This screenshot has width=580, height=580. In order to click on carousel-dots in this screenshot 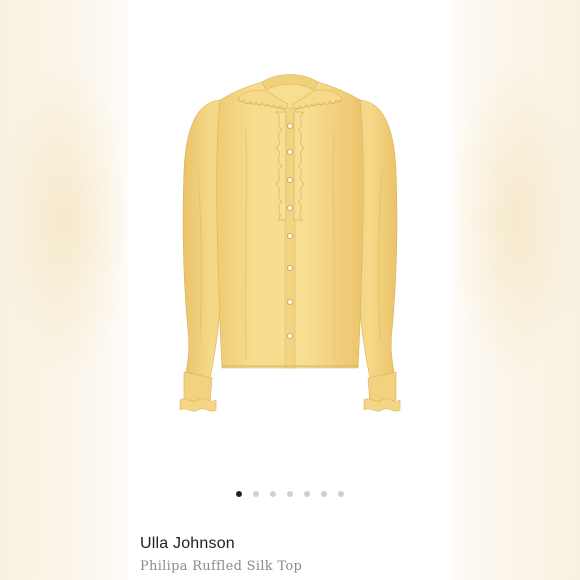, I will do `click(290, 494)`.